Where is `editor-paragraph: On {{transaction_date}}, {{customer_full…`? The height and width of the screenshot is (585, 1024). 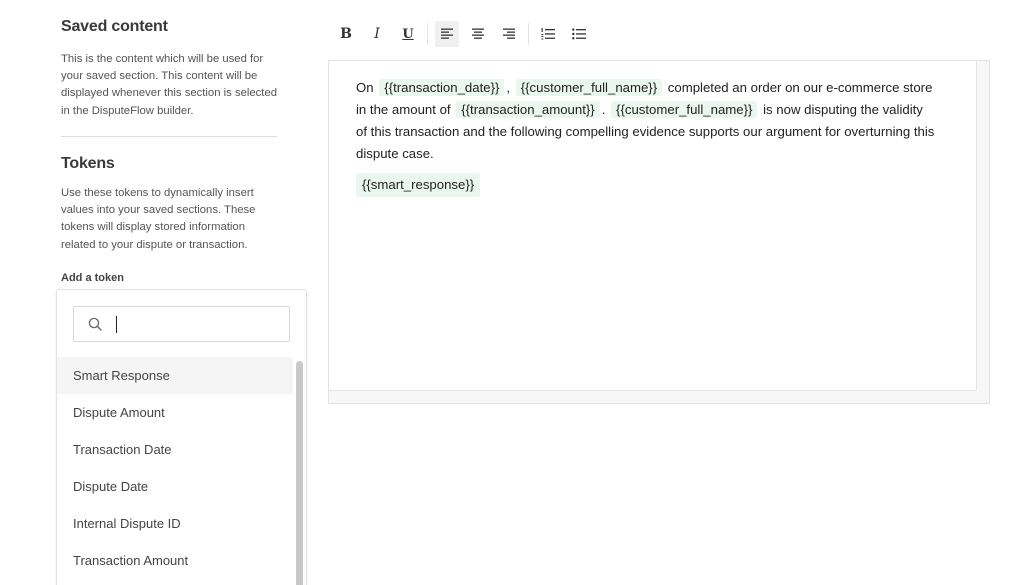
editor-paragraph: On {{transaction_date}}, {{customer_full… is located at coordinates (646, 121).